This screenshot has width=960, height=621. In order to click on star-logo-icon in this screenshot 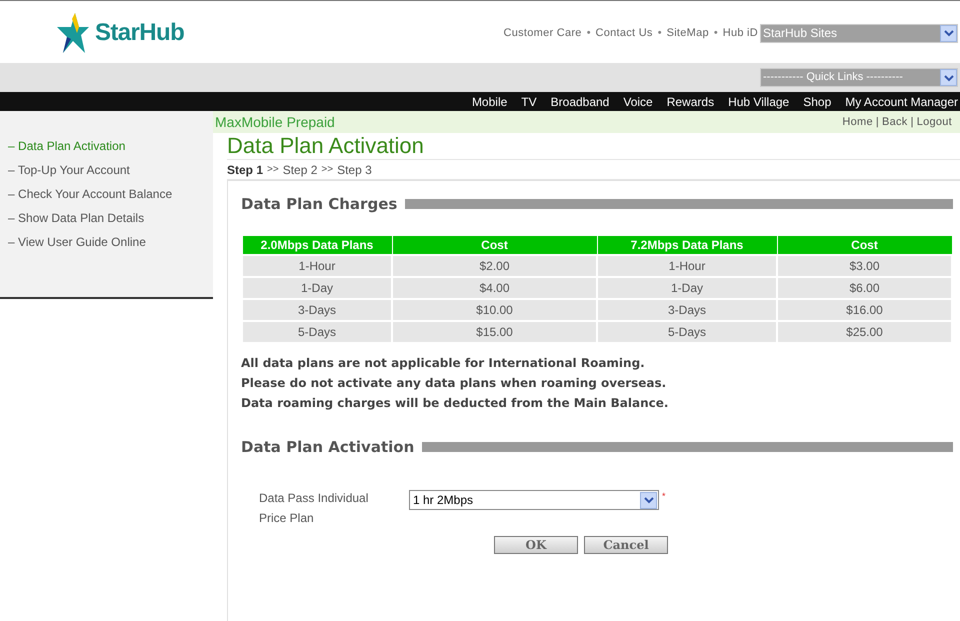, I will do `click(73, 33)`.